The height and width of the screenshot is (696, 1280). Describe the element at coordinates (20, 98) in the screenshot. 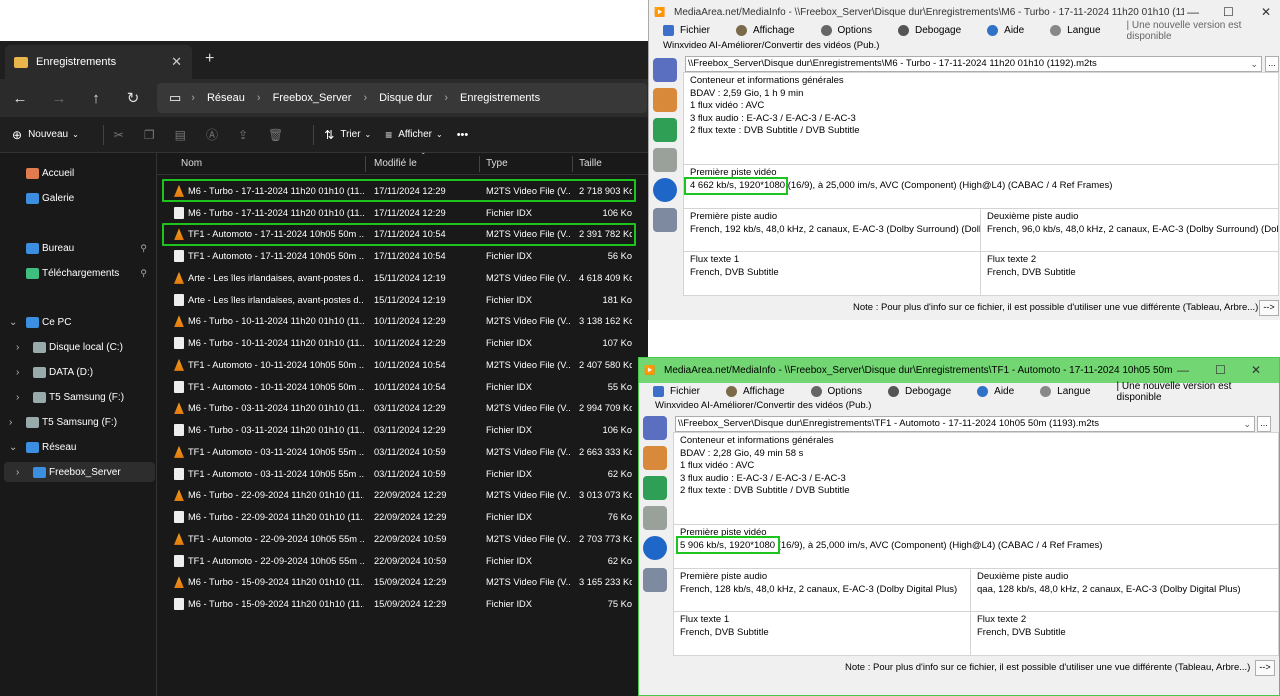

I see `back-button: ←` at that location.